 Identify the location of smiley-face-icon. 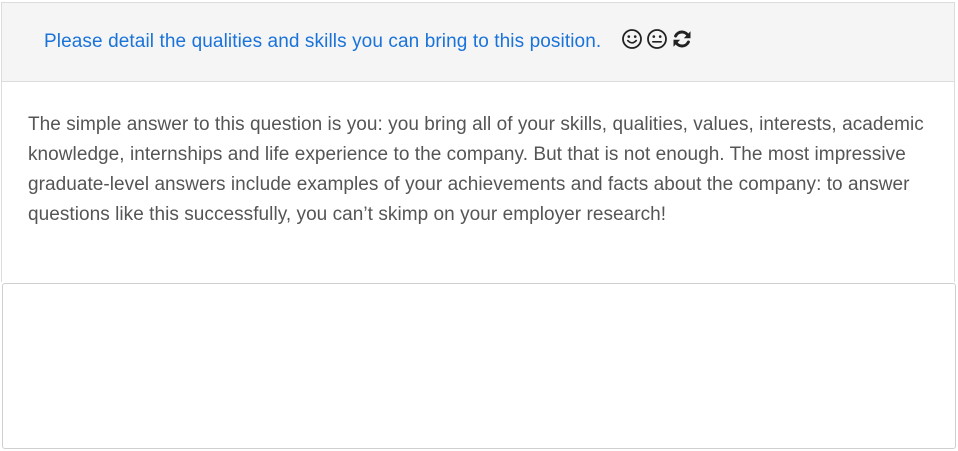
(632, 39).